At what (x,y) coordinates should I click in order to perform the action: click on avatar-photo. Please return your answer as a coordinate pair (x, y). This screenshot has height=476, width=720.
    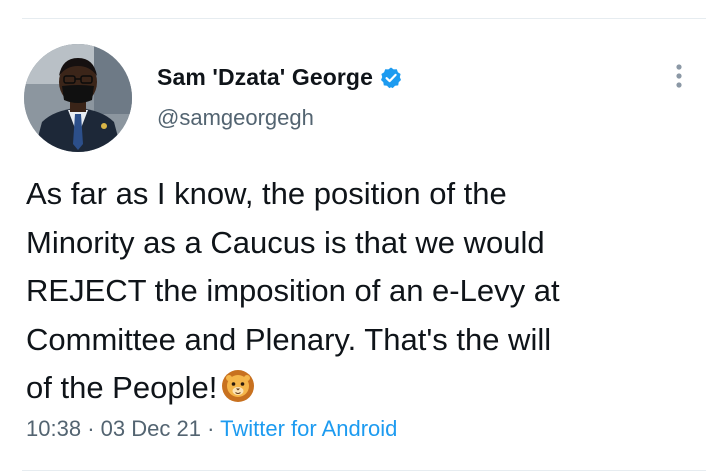
    Looking at the image, I should click on (78, 98).